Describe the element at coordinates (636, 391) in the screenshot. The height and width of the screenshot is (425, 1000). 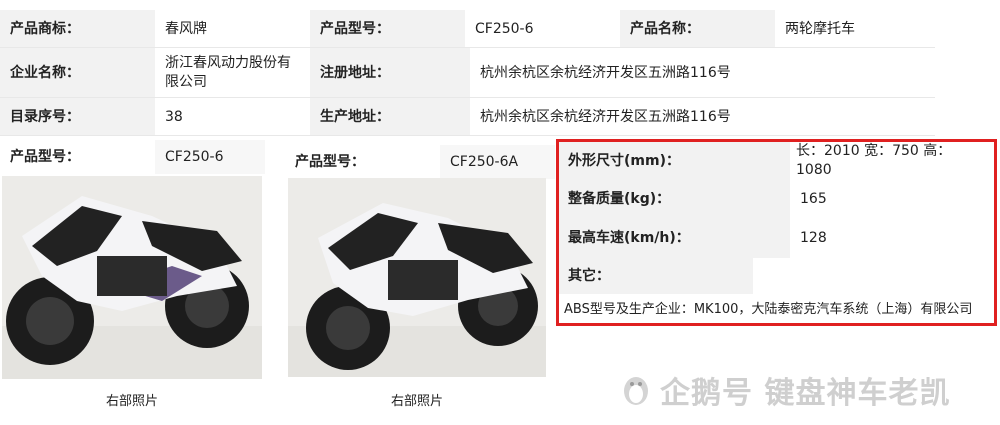
I see `penguin-logo-icon` at that location.